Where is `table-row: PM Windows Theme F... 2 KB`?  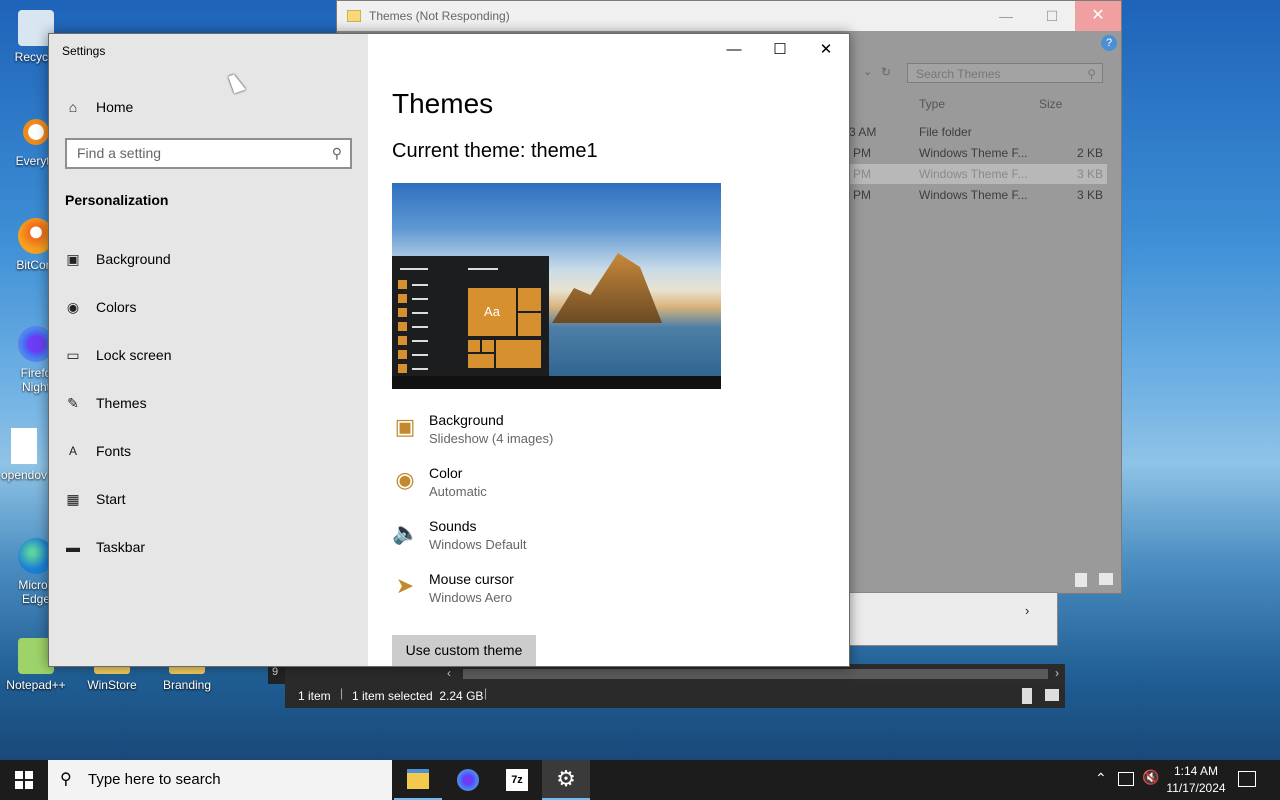
table-row: PM Windows Theme F... 2 KB is located at coordinates (978, 153).